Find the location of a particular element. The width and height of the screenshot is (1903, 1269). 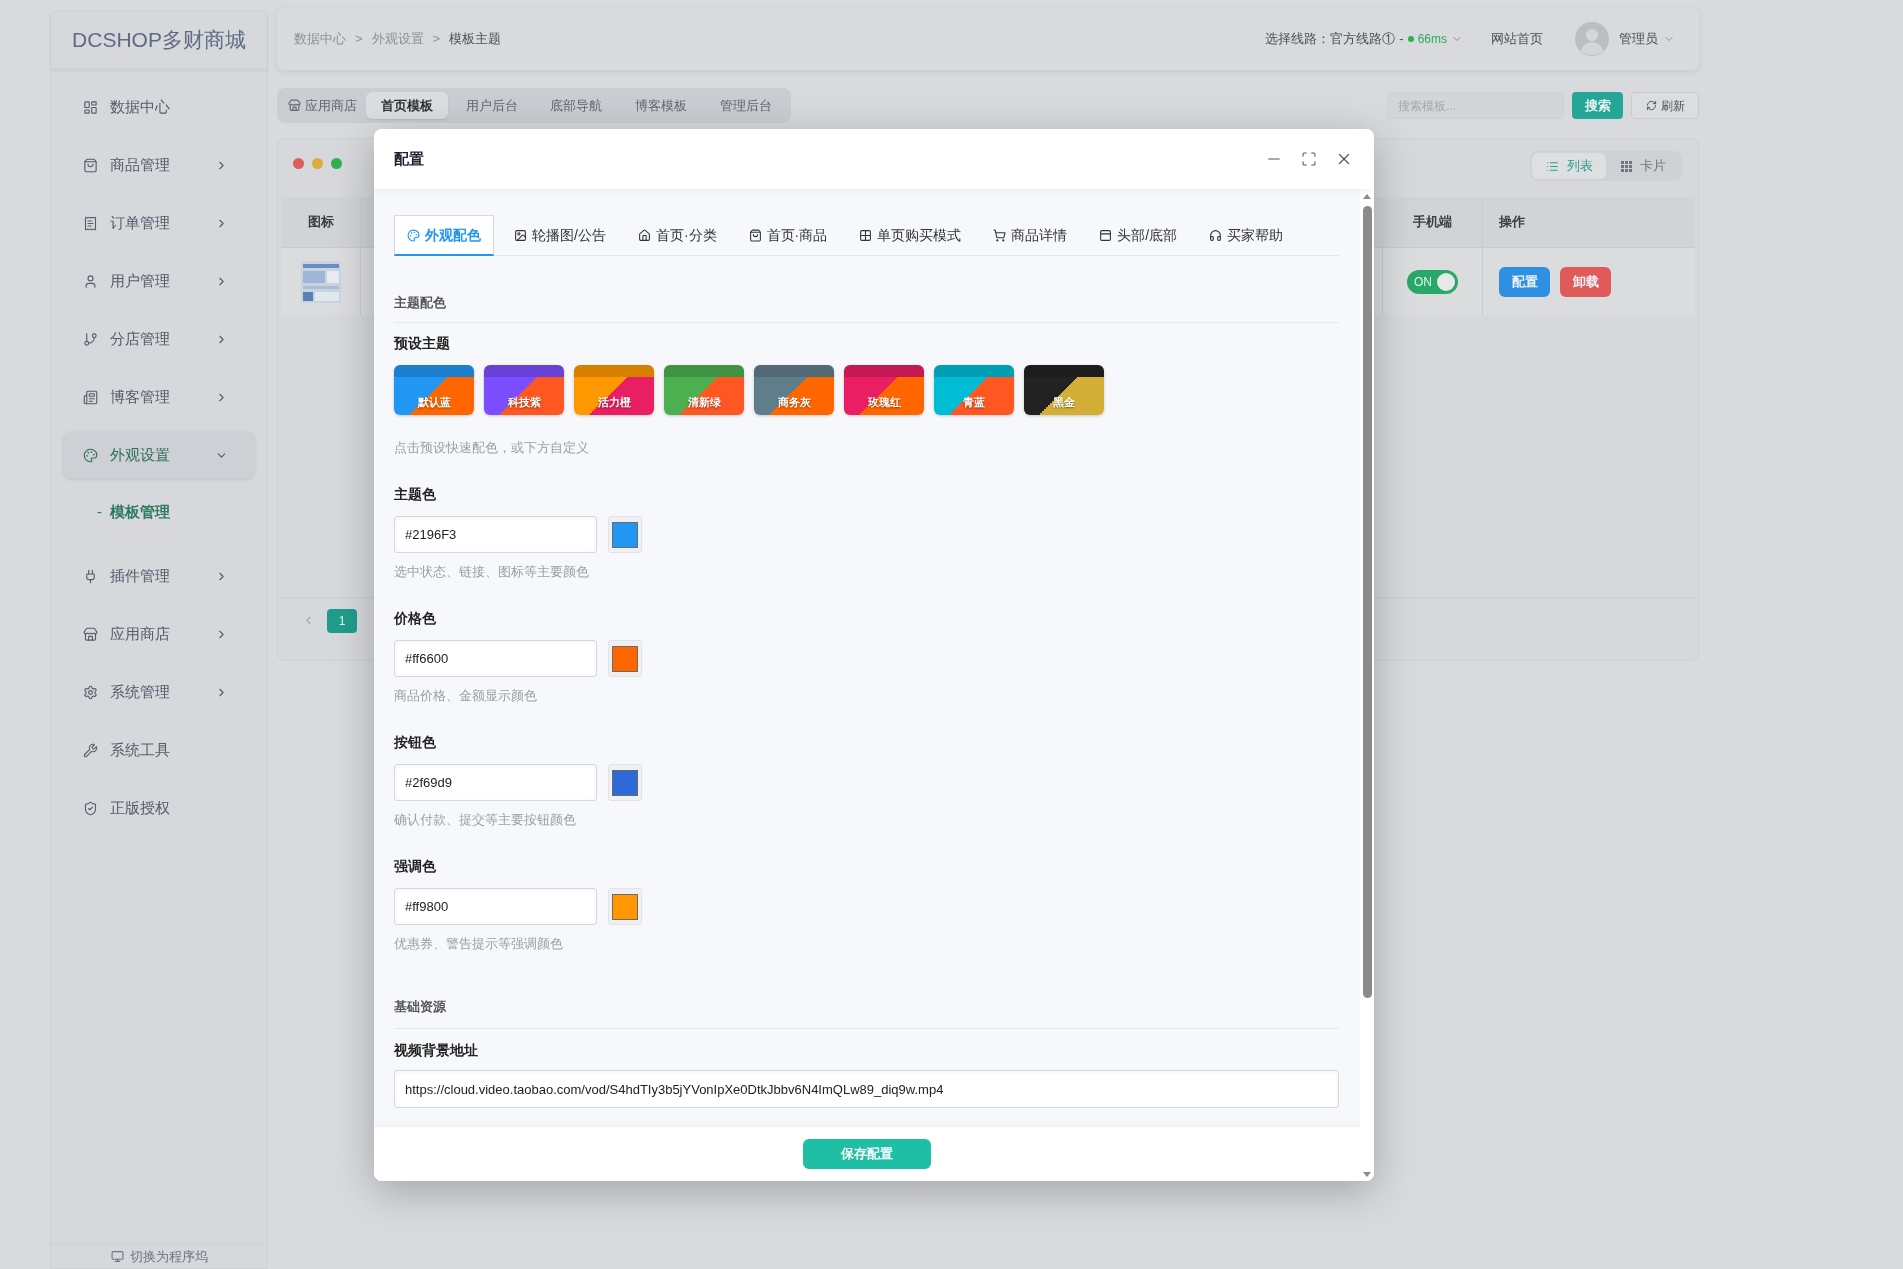

theme-preset-button: 青蓝 is located at coordinates (974, 390).